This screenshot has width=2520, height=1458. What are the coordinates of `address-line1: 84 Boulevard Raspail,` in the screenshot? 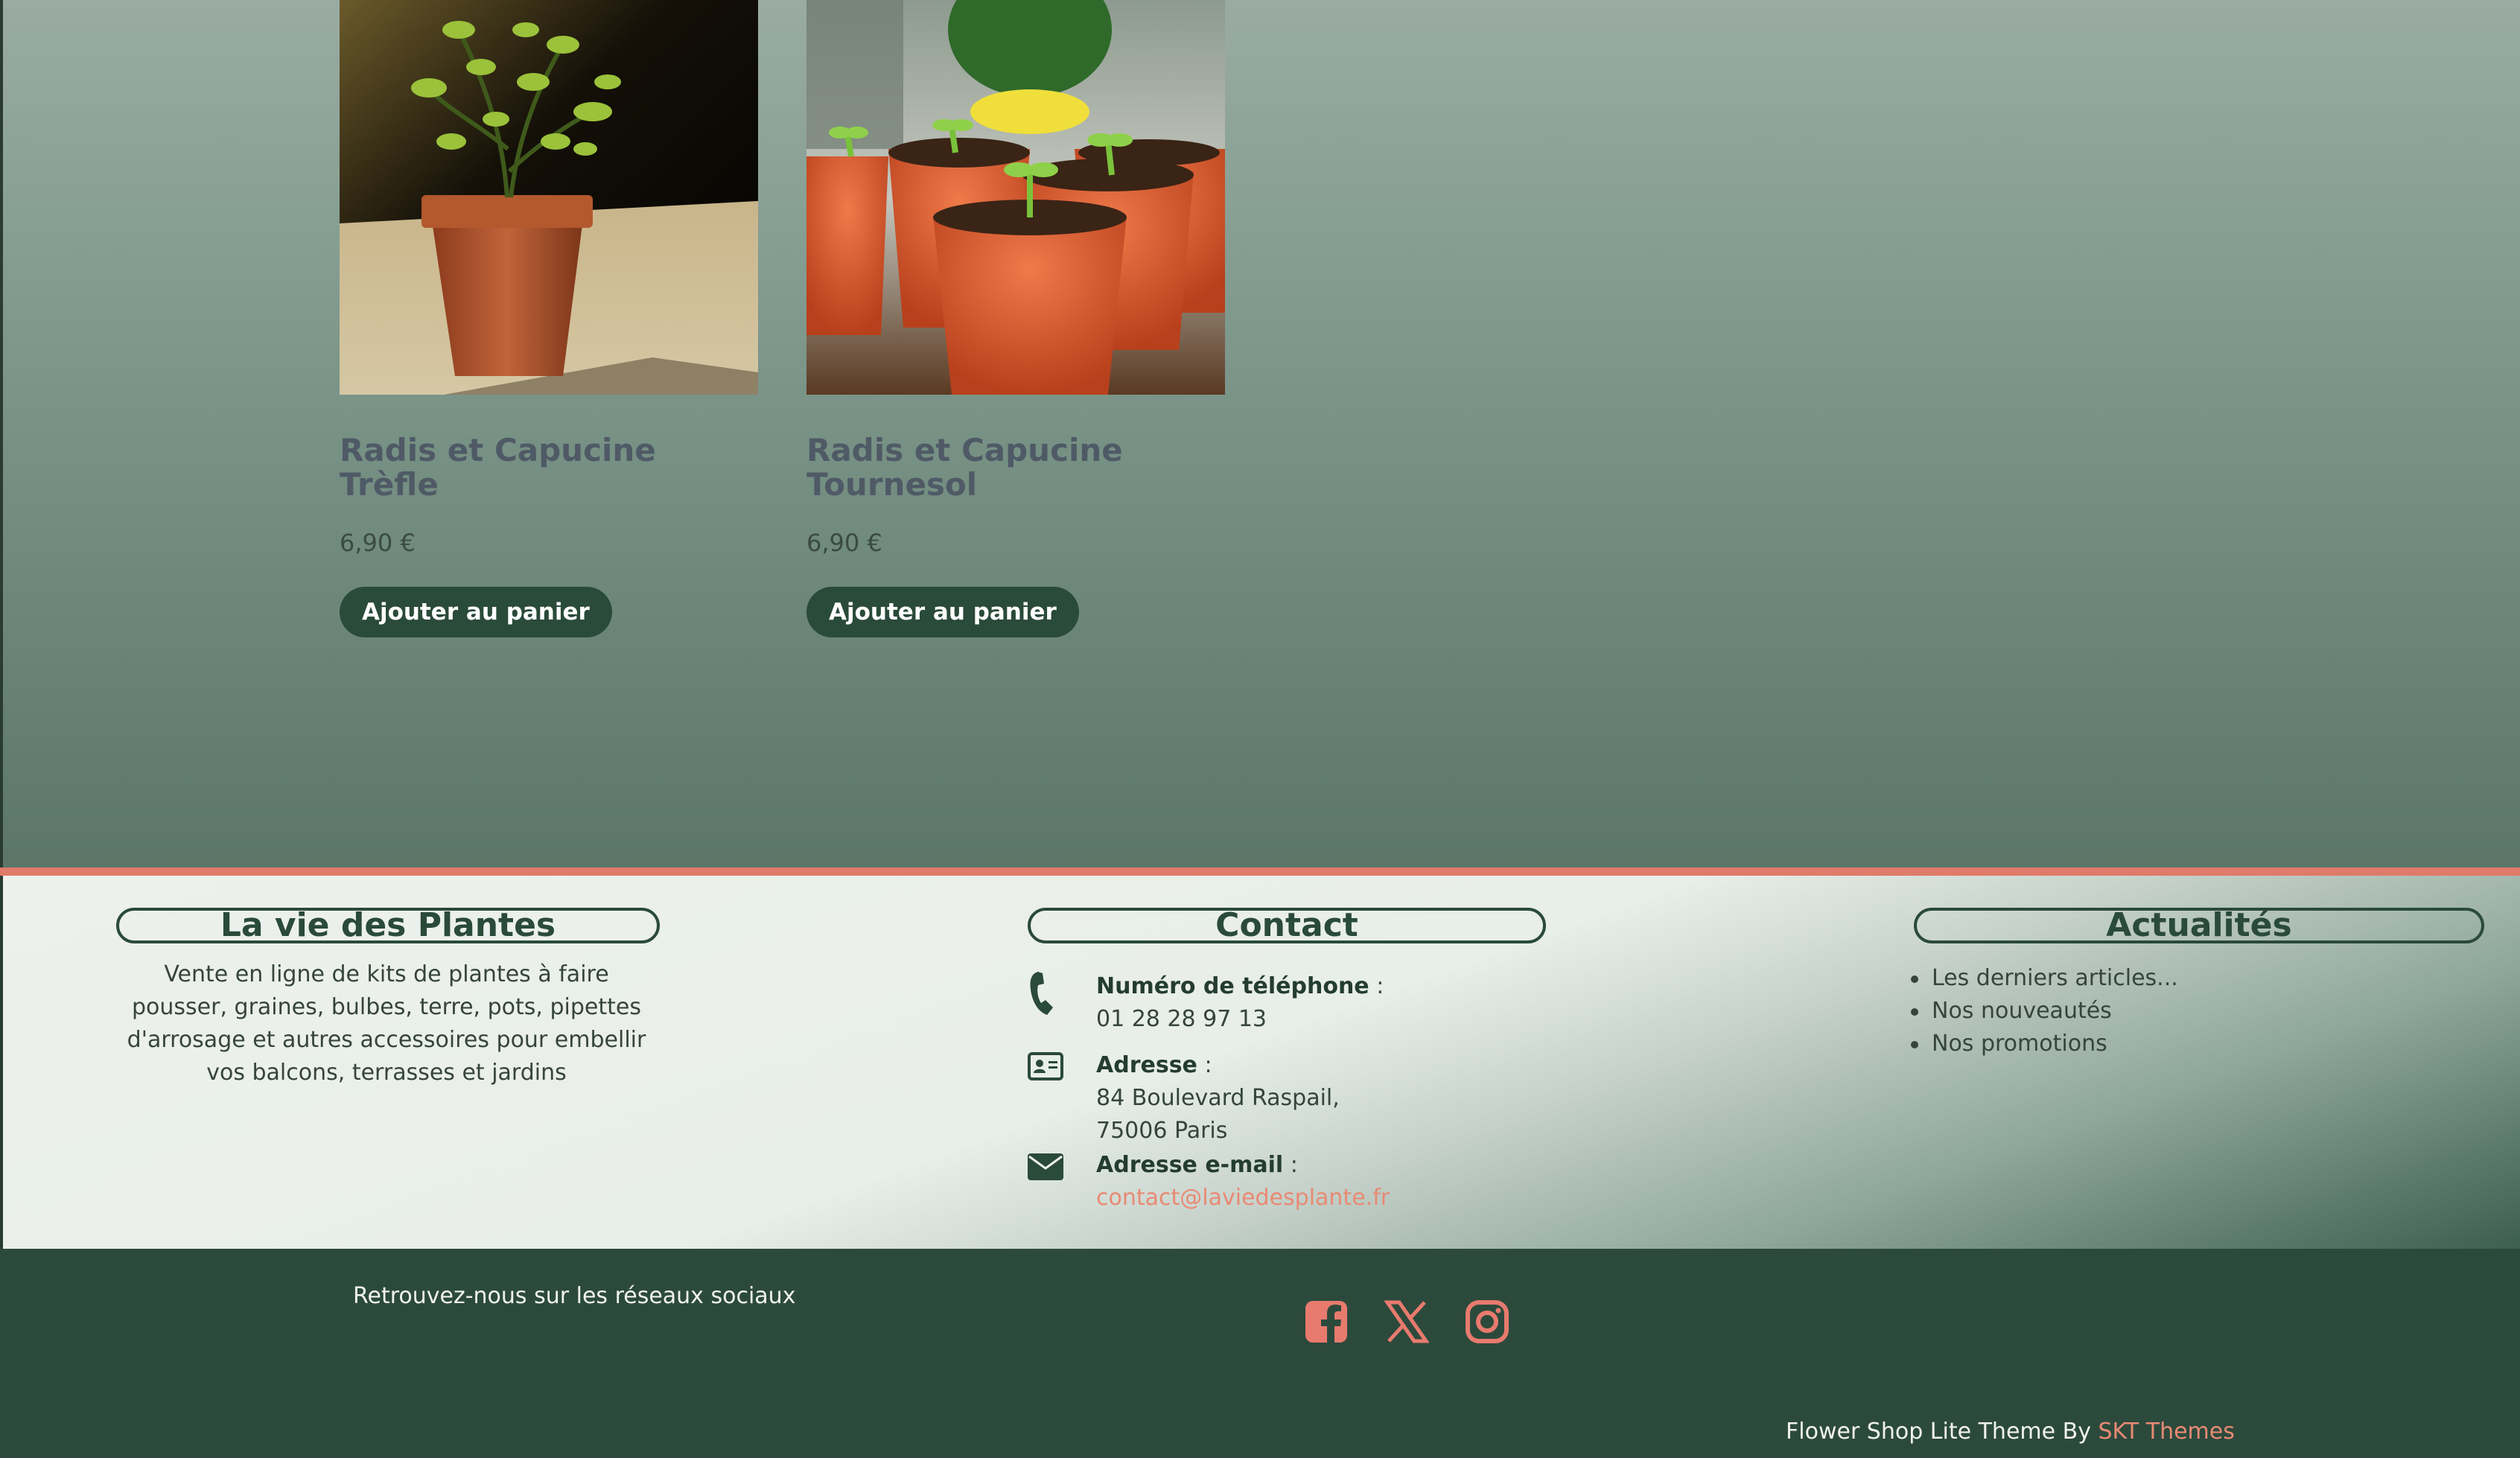 It's located at (1218, 1098).